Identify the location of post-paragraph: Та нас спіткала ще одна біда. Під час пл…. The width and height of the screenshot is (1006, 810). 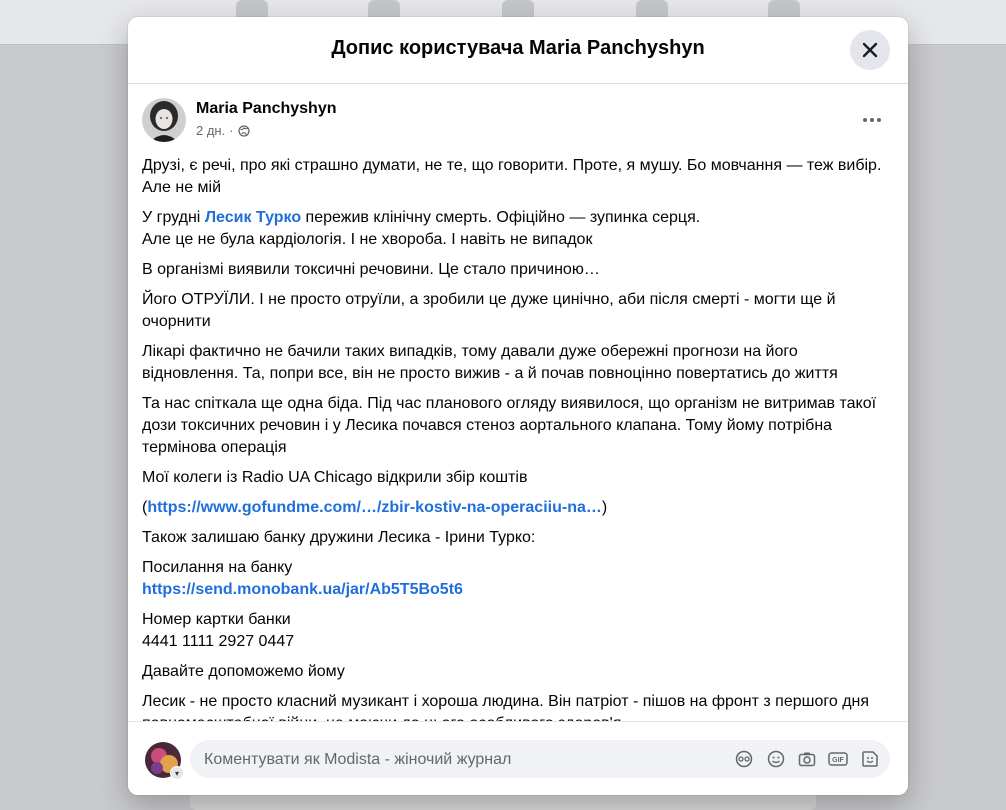
(509, 425).